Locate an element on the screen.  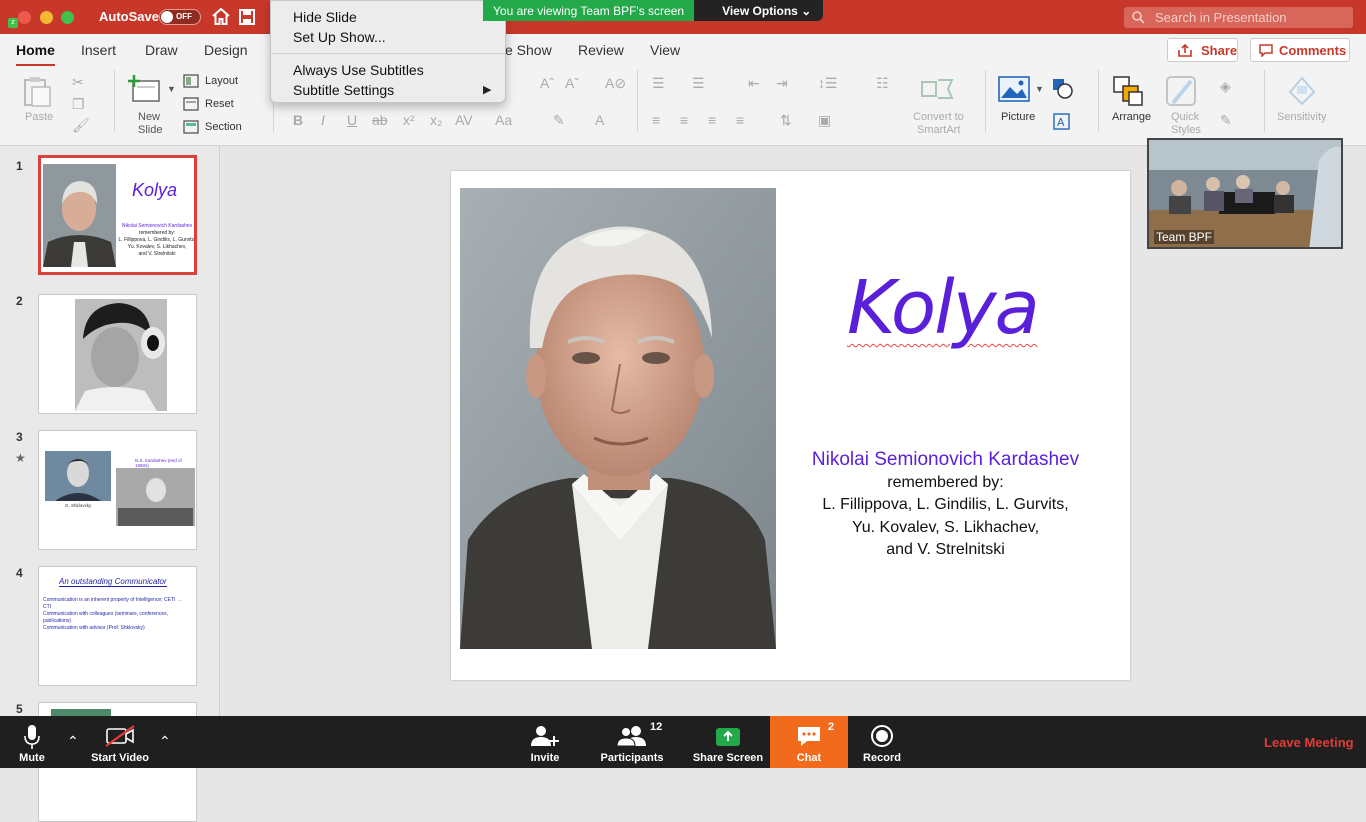
align-text-icon: ▣ is located at coordinates (824, 120).